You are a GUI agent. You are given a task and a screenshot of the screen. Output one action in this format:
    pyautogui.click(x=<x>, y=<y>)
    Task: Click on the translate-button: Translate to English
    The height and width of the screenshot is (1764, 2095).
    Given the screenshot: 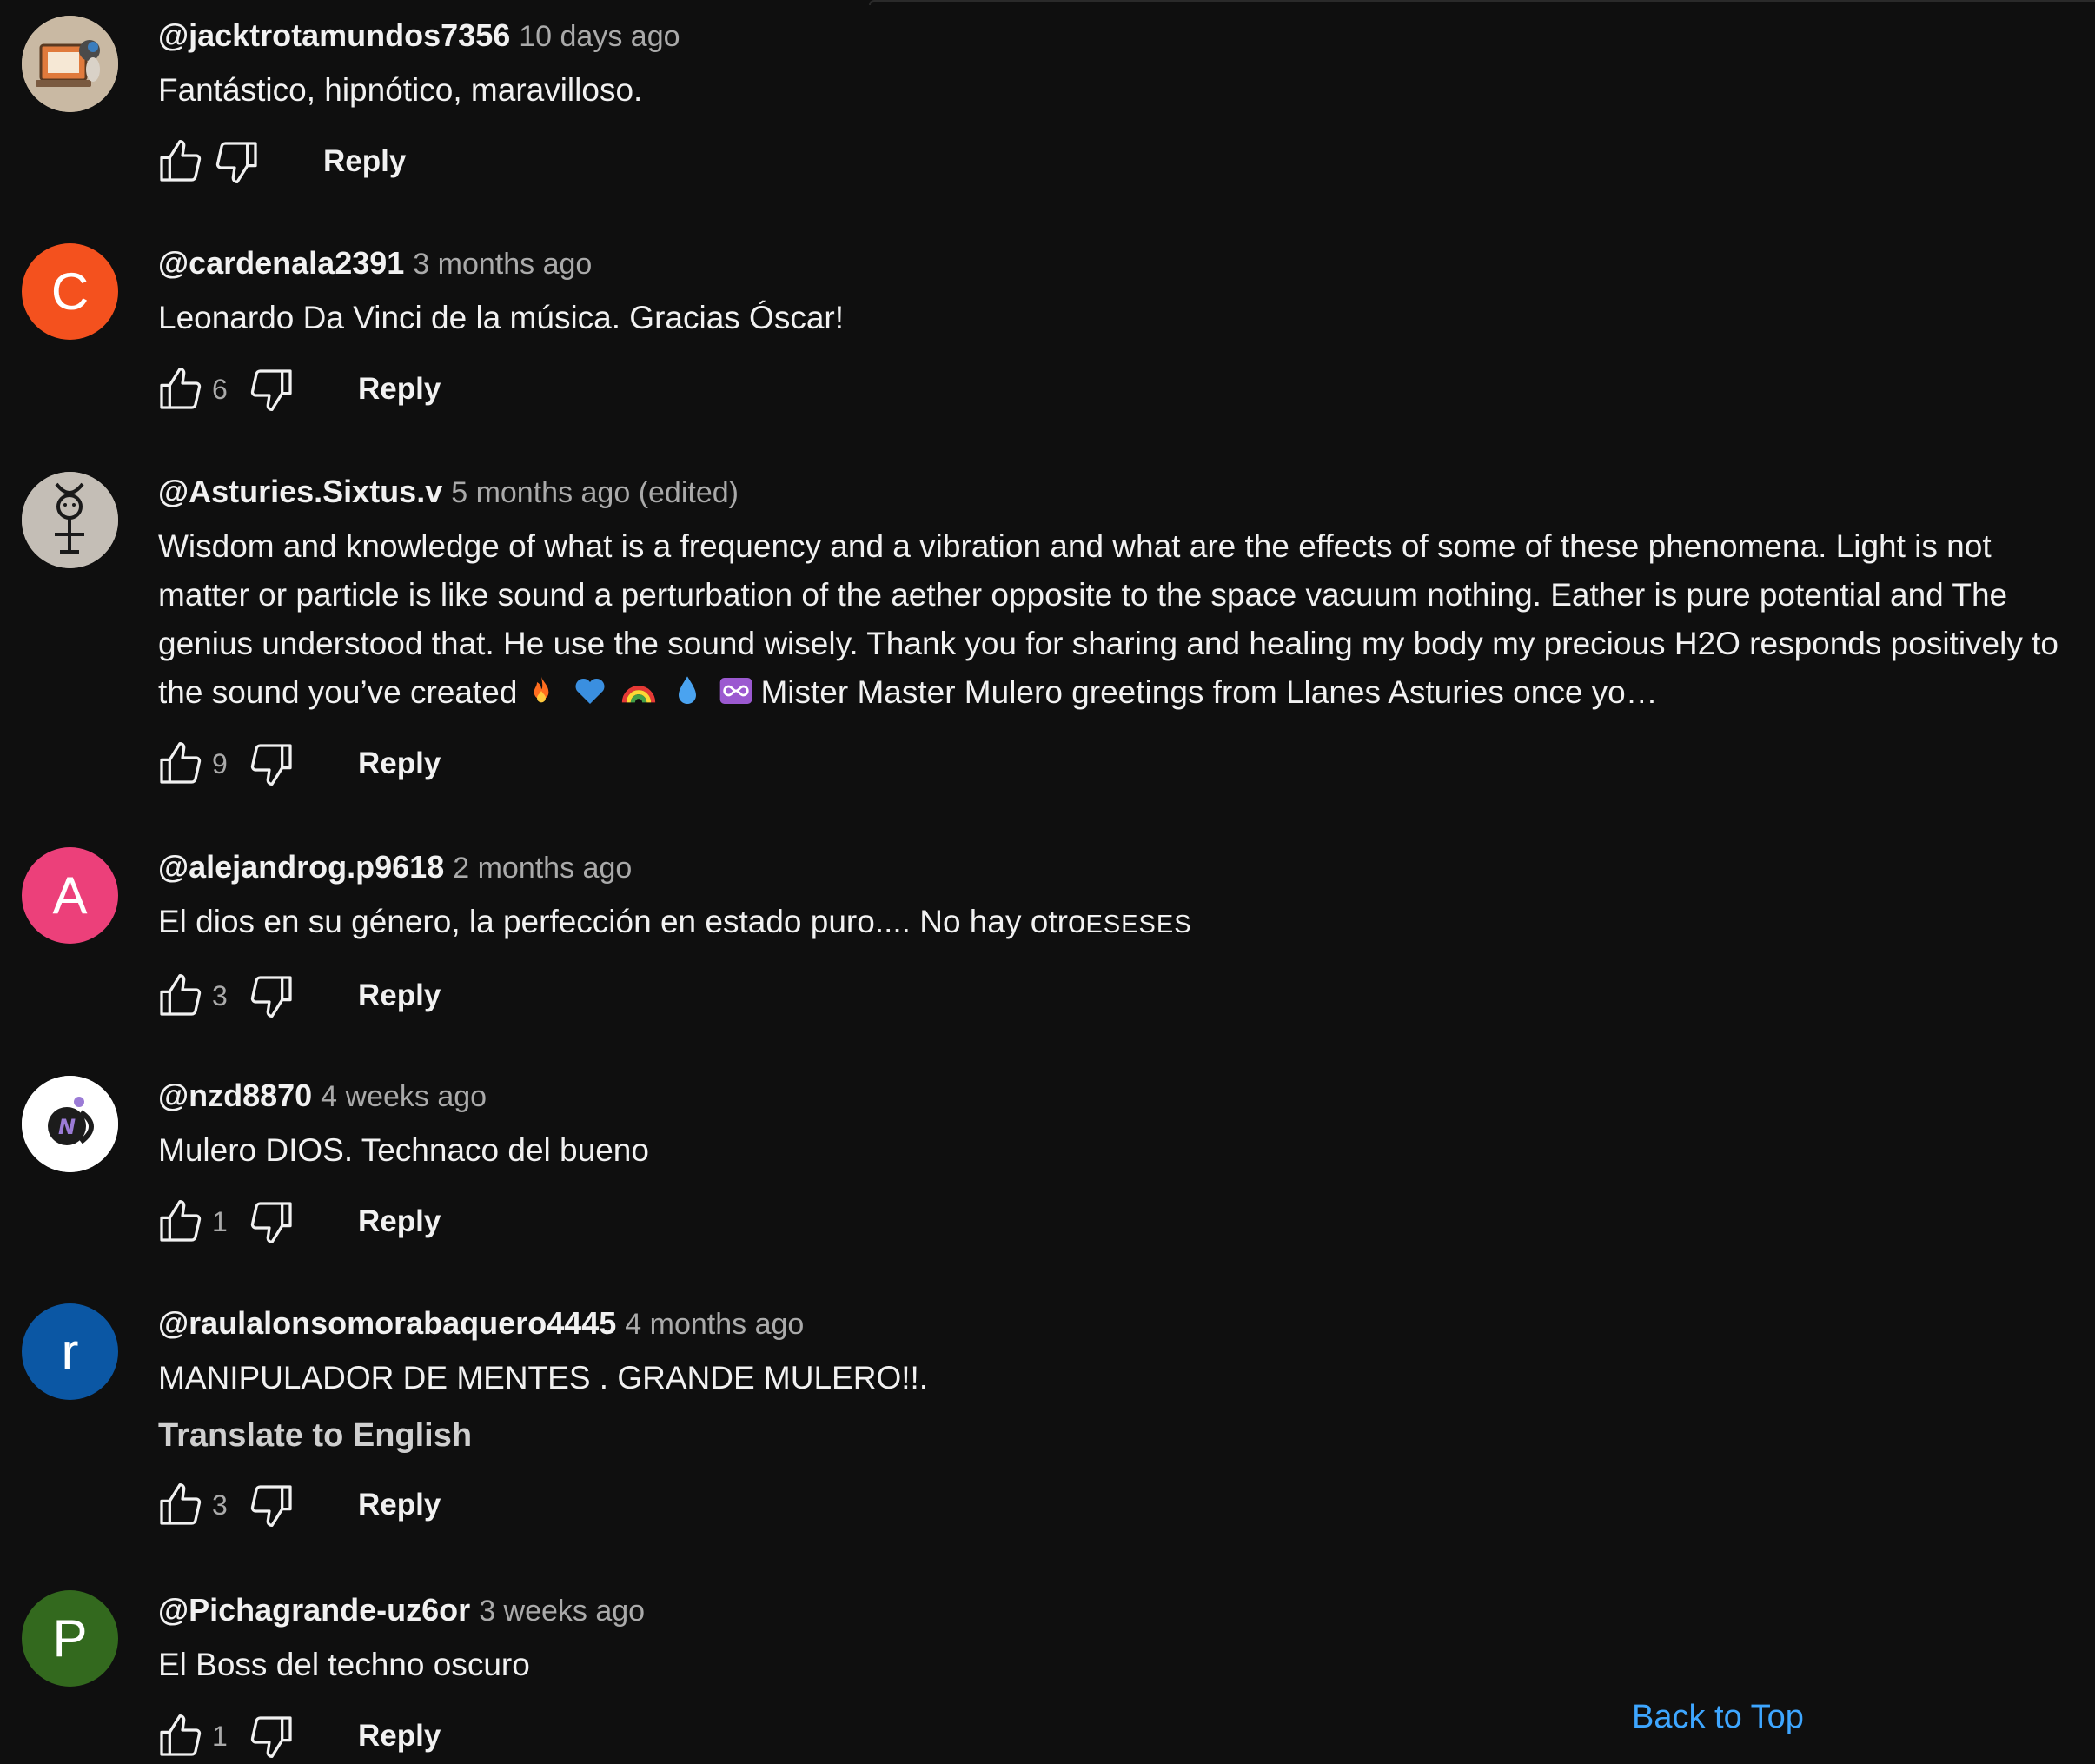 What is the action you would take?
    pyautogui.click(x=1114, y=1435)
    